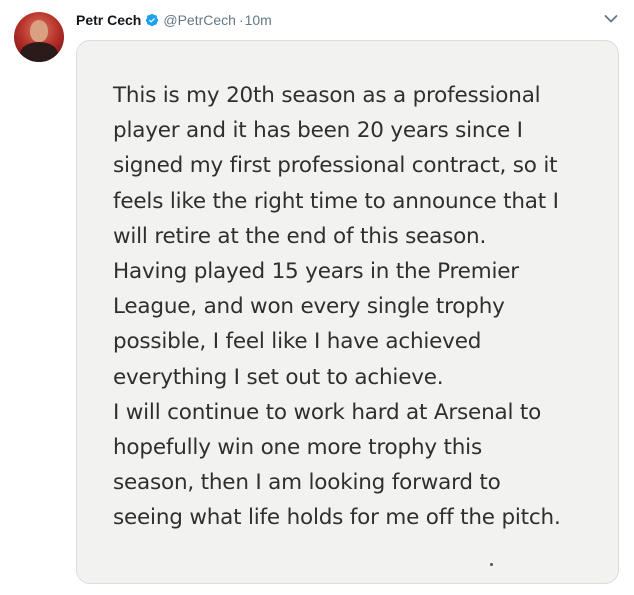 This screenshot has width=634, height=595. I want to click on statement-line: League, and won every single trophy, so click(309, 307).